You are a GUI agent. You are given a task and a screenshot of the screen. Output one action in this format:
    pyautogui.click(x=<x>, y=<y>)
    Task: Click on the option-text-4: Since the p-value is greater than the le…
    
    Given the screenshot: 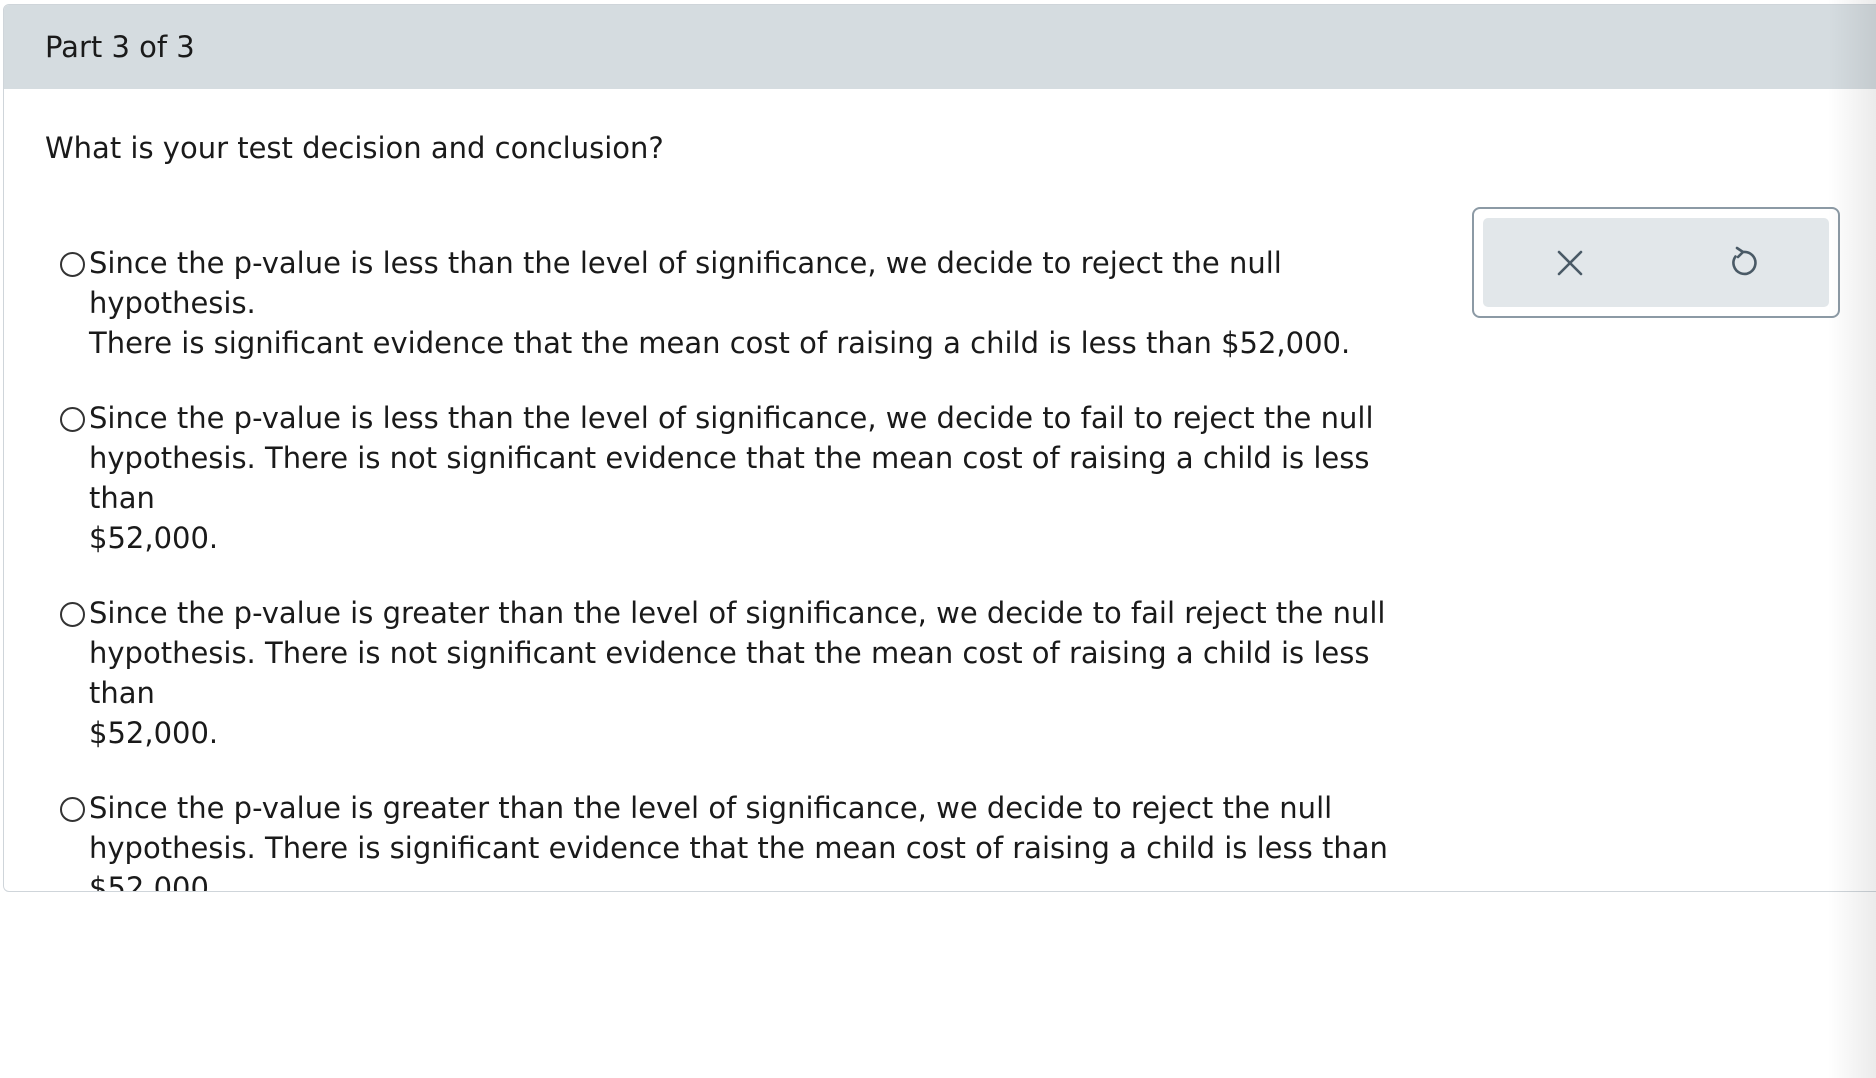 What is the action you would take?
    pyautogui.click(x=738, y=840)
    